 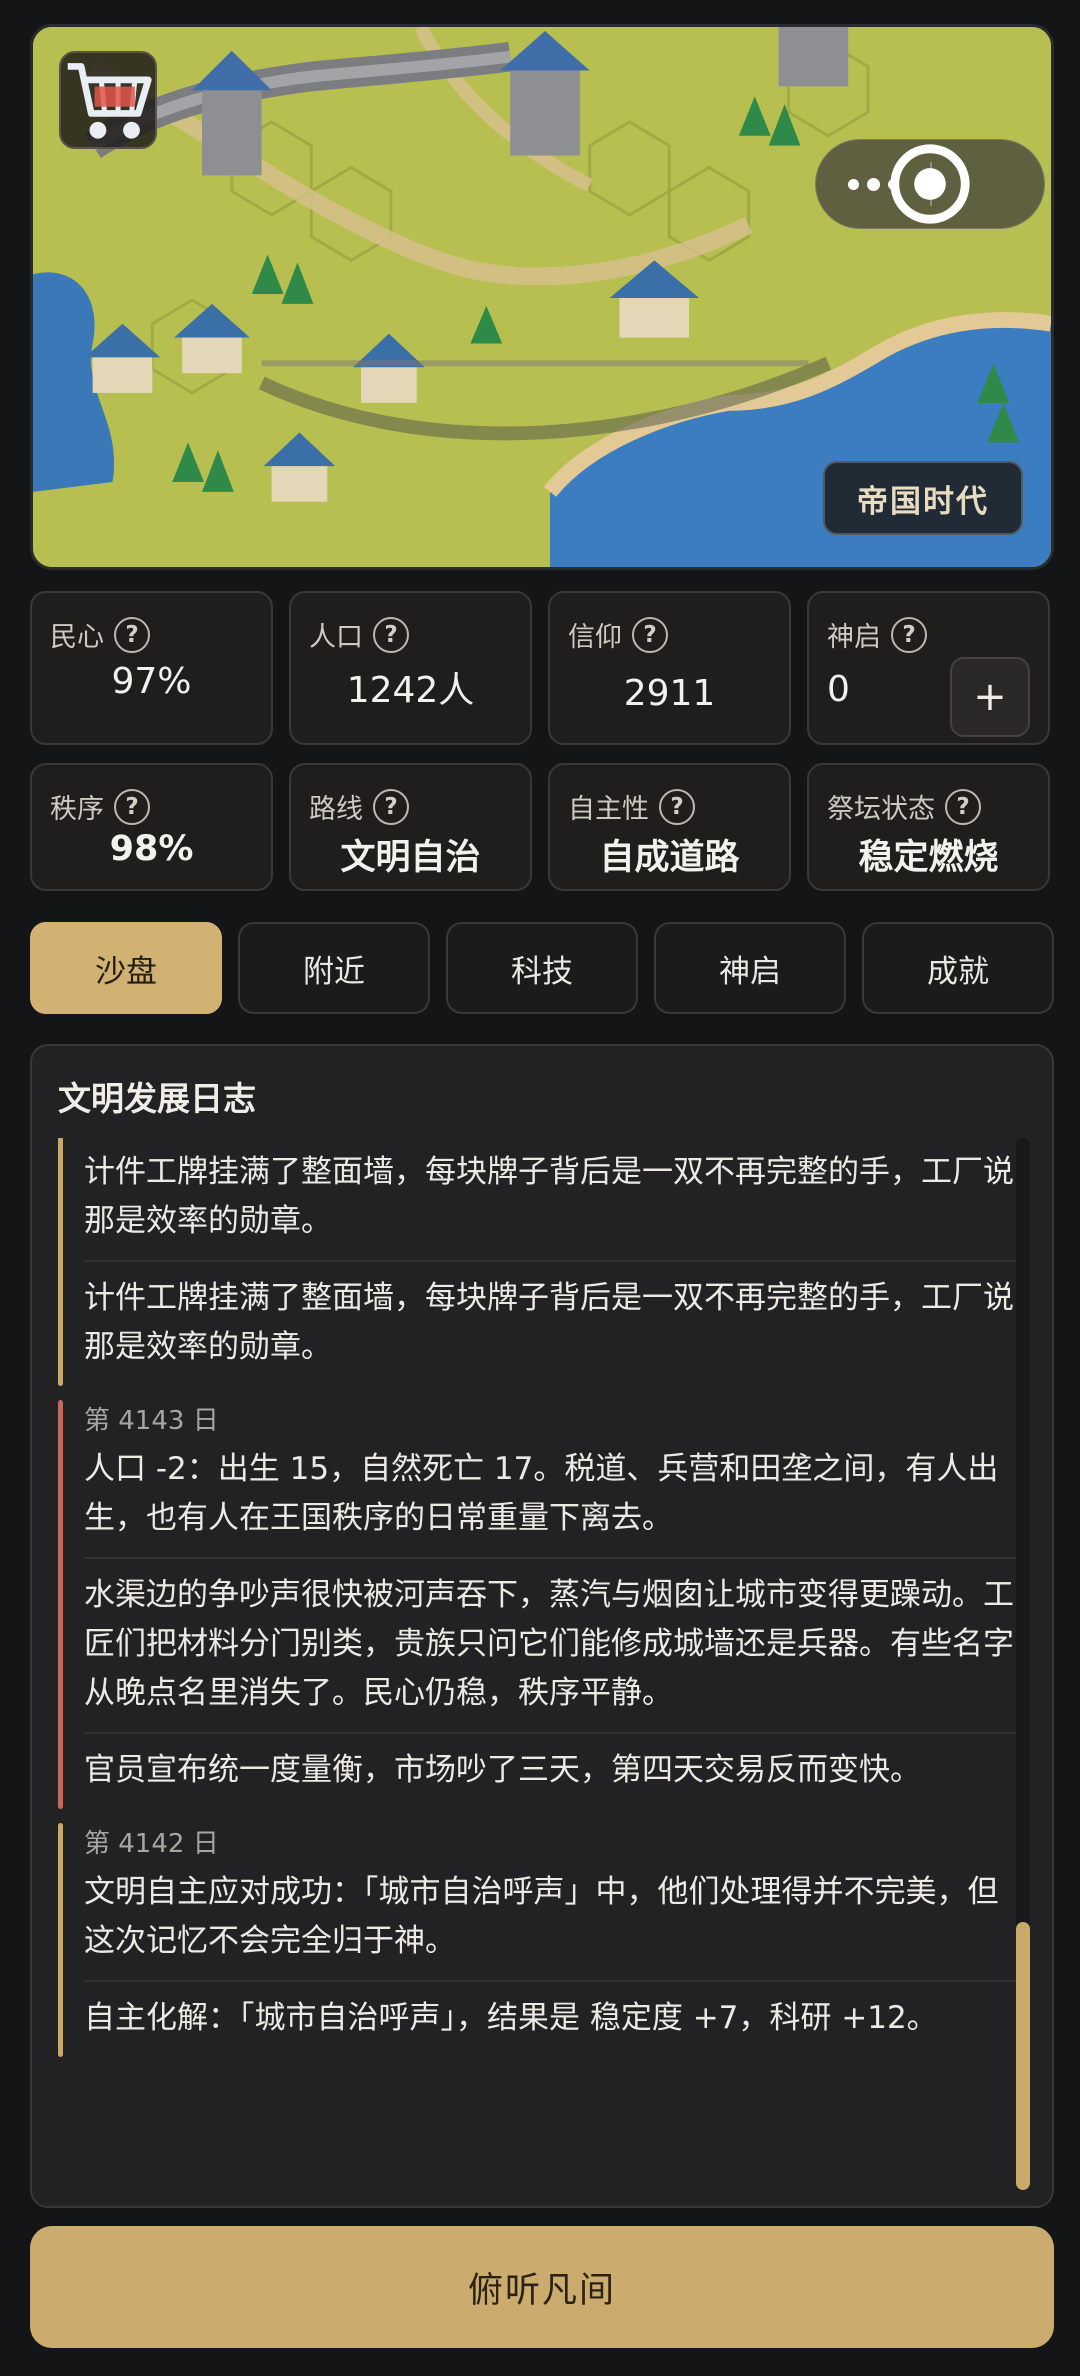 I want to click on stat-label: 人口 ?, so click(x=359, y=634).